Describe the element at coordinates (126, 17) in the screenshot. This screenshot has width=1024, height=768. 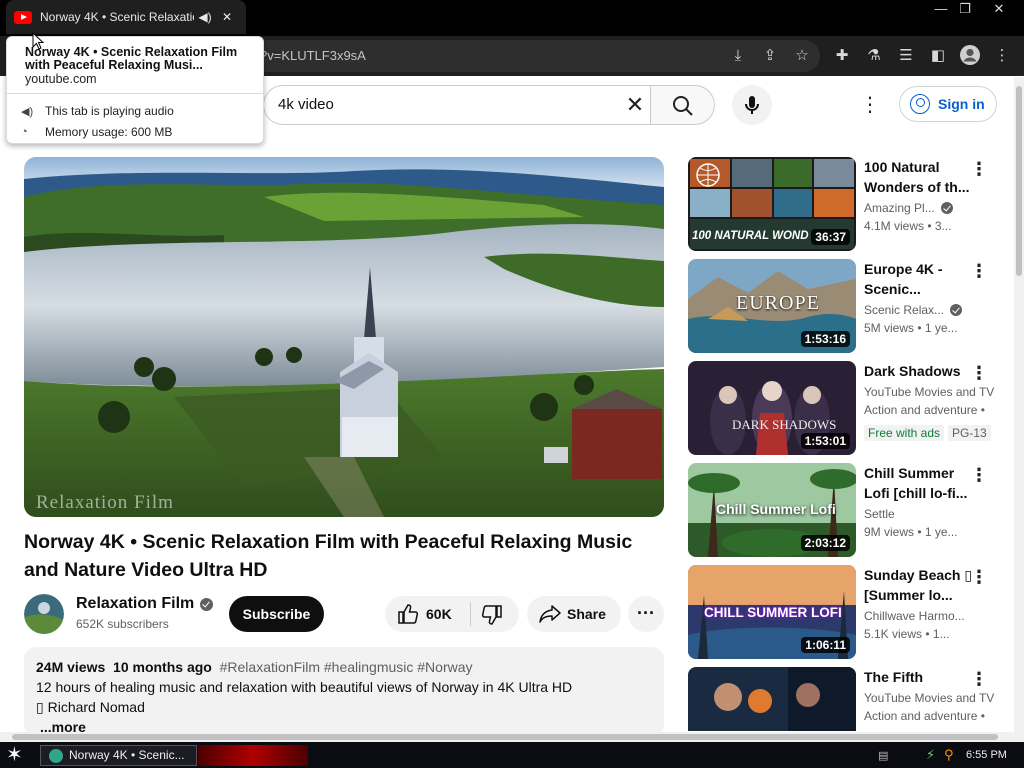
I see `browser-tab: Norway 4K • Scenic Relaxation ◀) ✕` at that location.